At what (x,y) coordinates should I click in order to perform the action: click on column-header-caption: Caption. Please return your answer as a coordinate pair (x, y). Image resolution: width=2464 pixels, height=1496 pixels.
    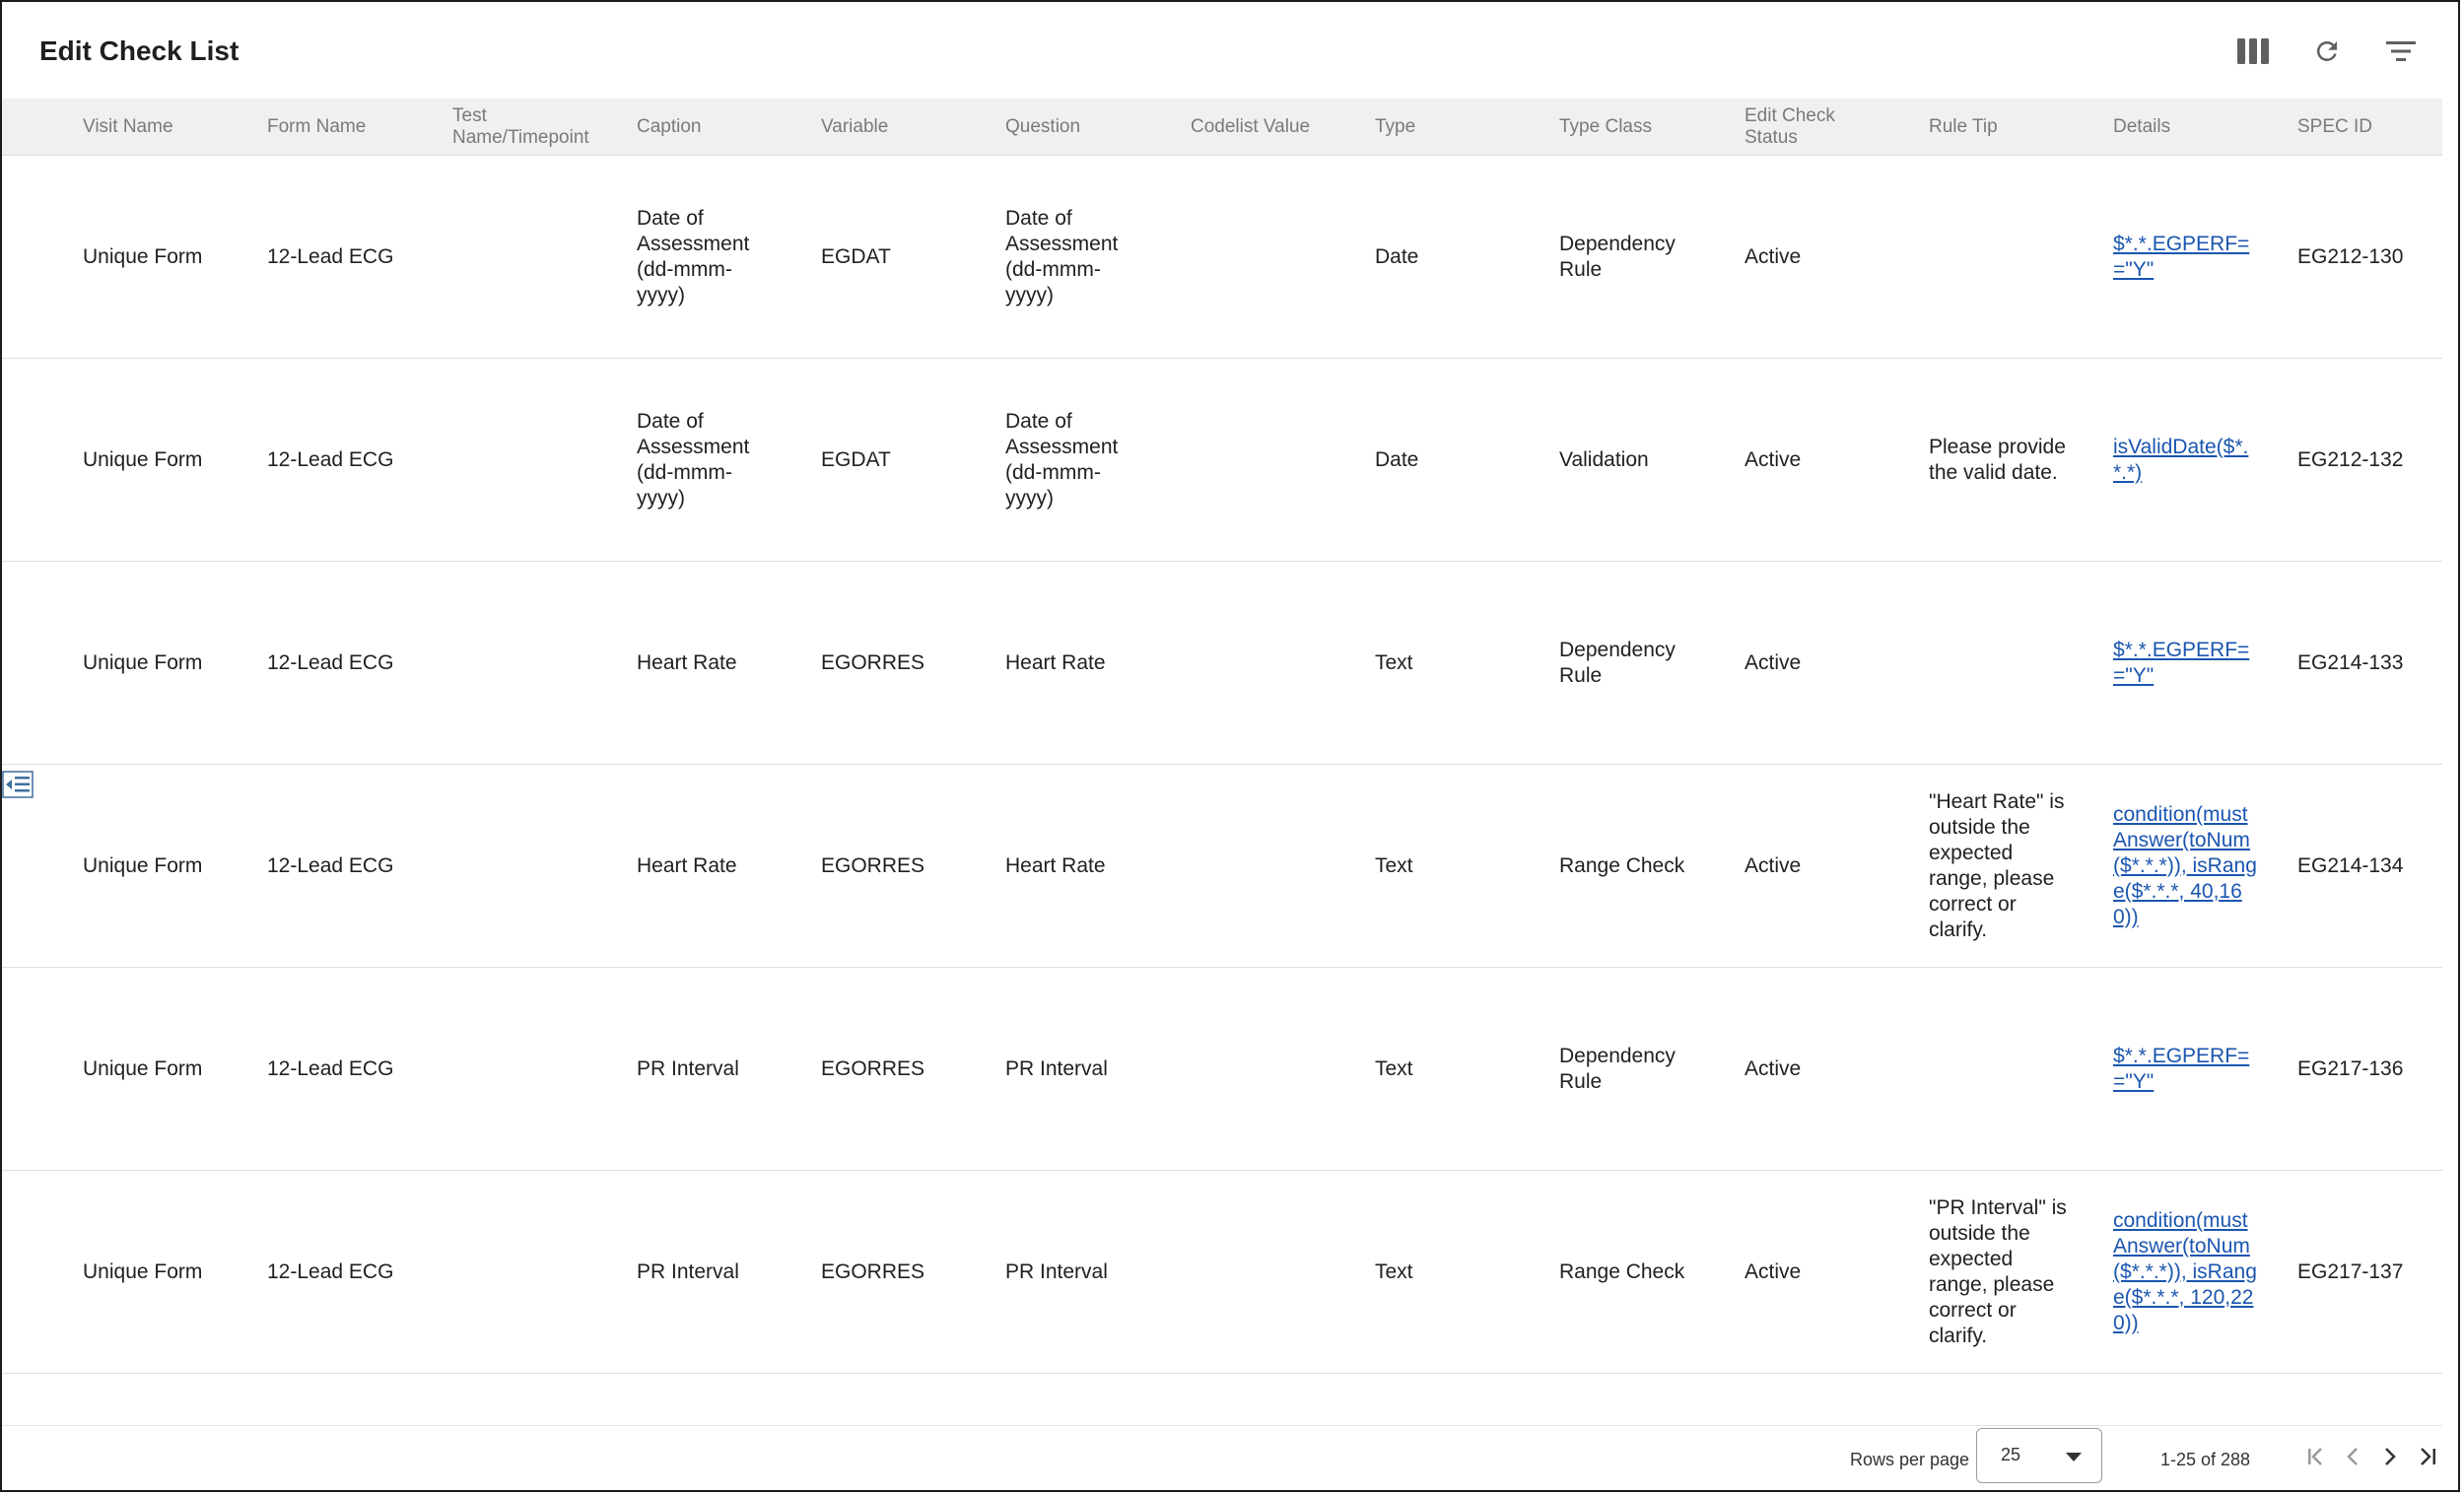
    Looking at the image, I should click on (720, 127).